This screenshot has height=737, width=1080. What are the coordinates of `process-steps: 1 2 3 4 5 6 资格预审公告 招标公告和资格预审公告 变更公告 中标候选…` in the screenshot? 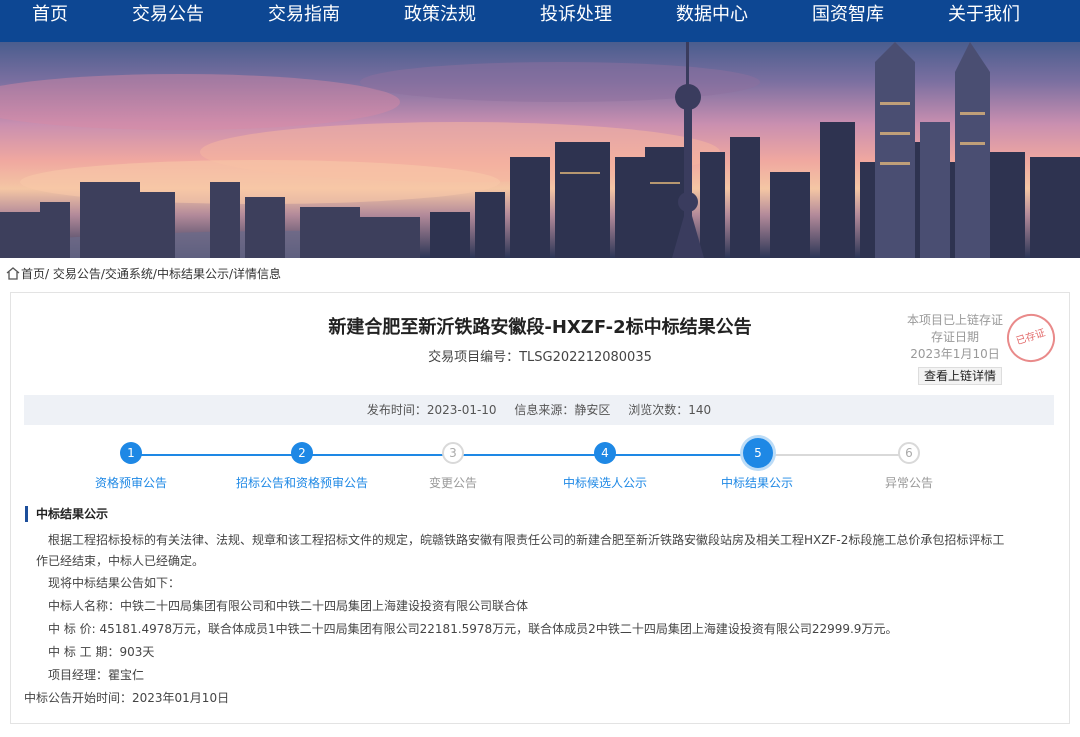 It's located at (540, 465).